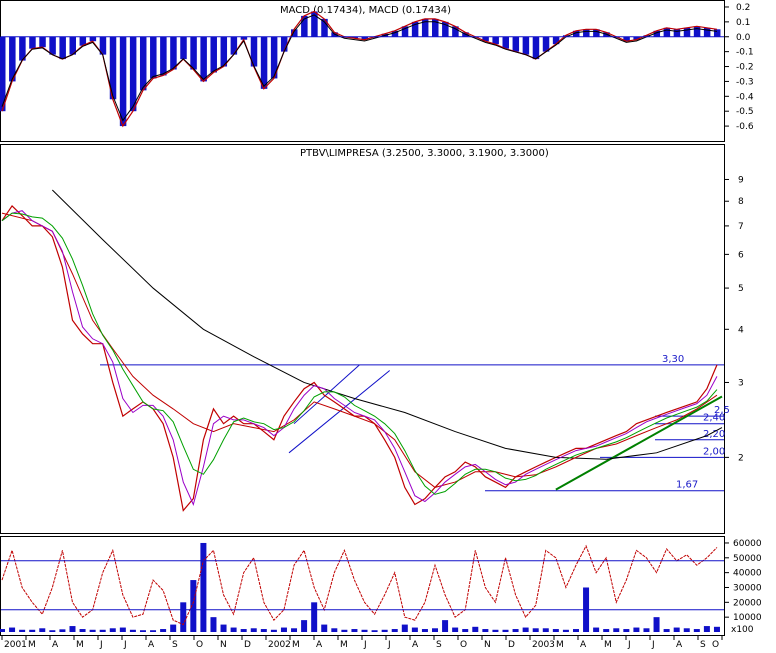  I want to click on price-level-label: 2,20, so click(714, 434).